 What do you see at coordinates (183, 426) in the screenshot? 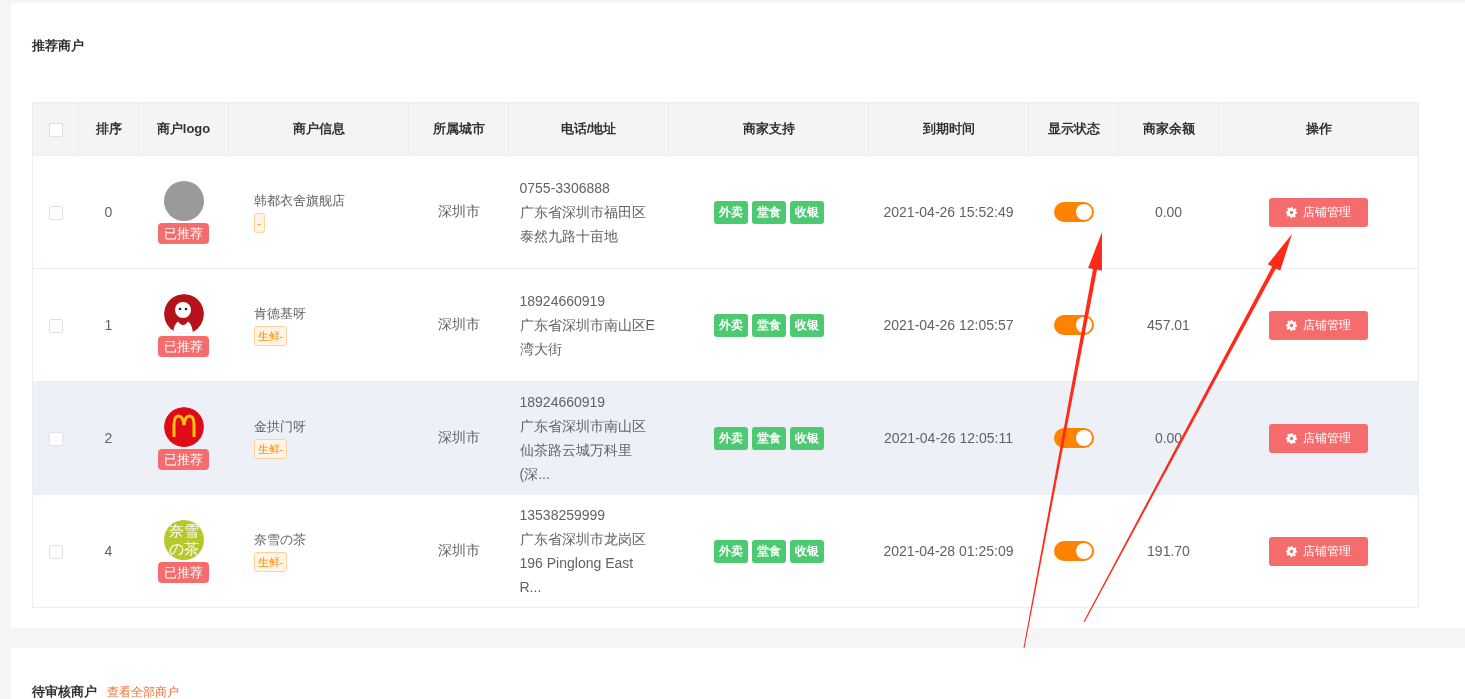
I see `arches-logo-icon` at bounding box center [183, 426].